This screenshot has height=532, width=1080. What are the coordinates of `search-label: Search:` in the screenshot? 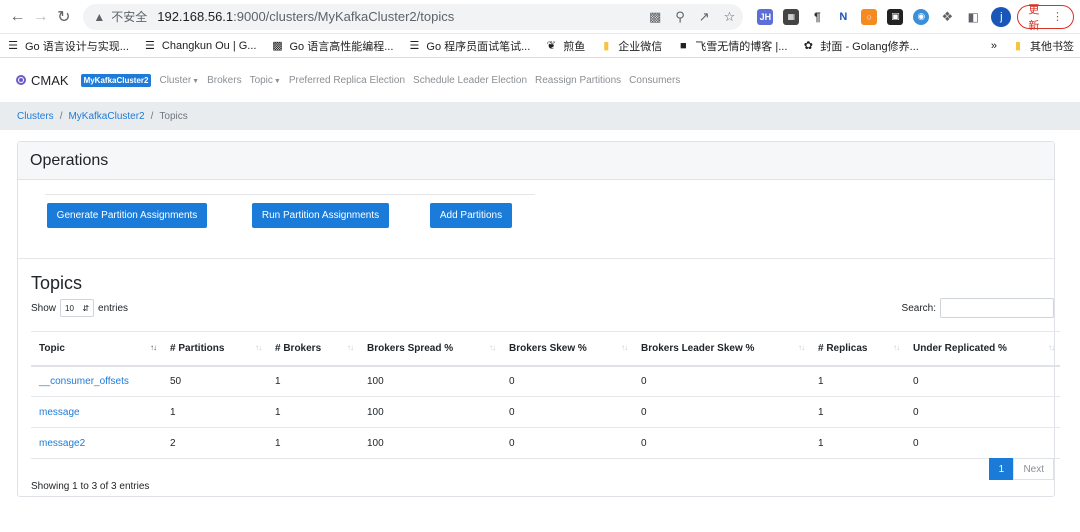 It's located at (918, 308).